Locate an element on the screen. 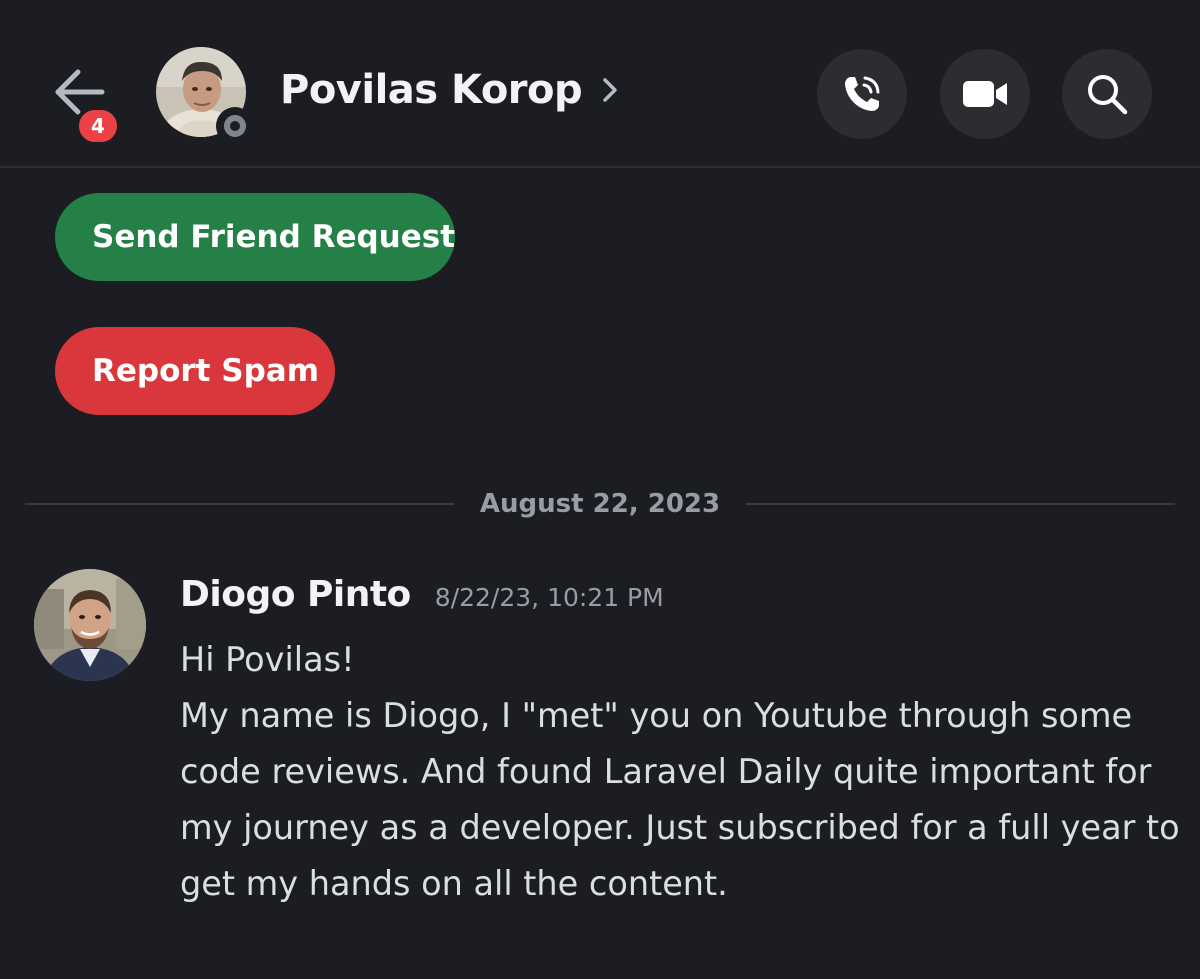 The height and width of the screenshot is (979, 1200). message-author-avatar is located at coordinates (90, 625).